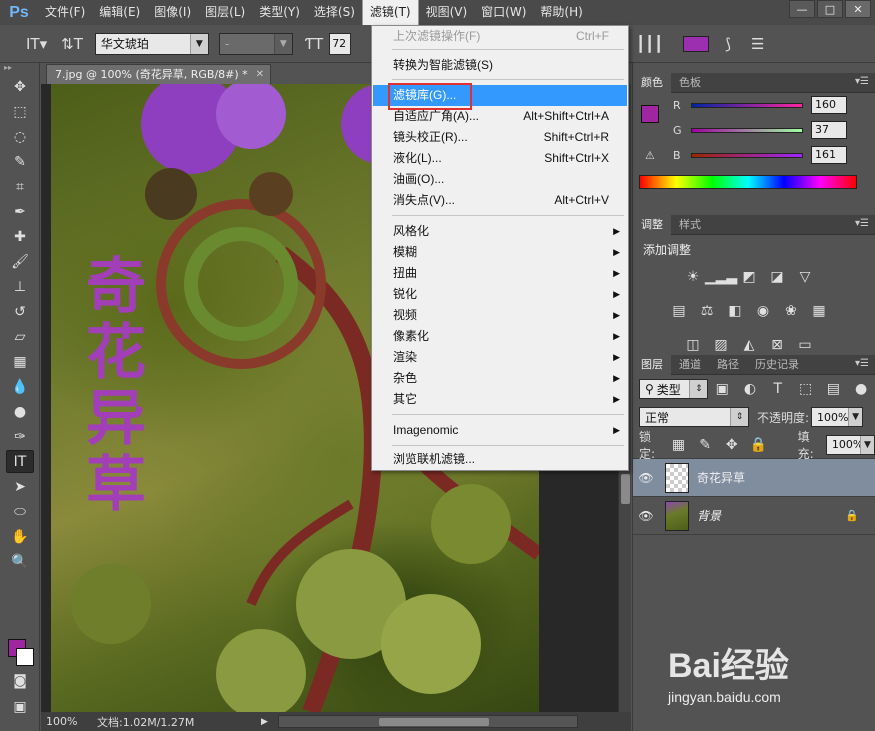 This screenshot has width=875, height=731. I want to click on menu-select: 选择(S), so click(334, 12).